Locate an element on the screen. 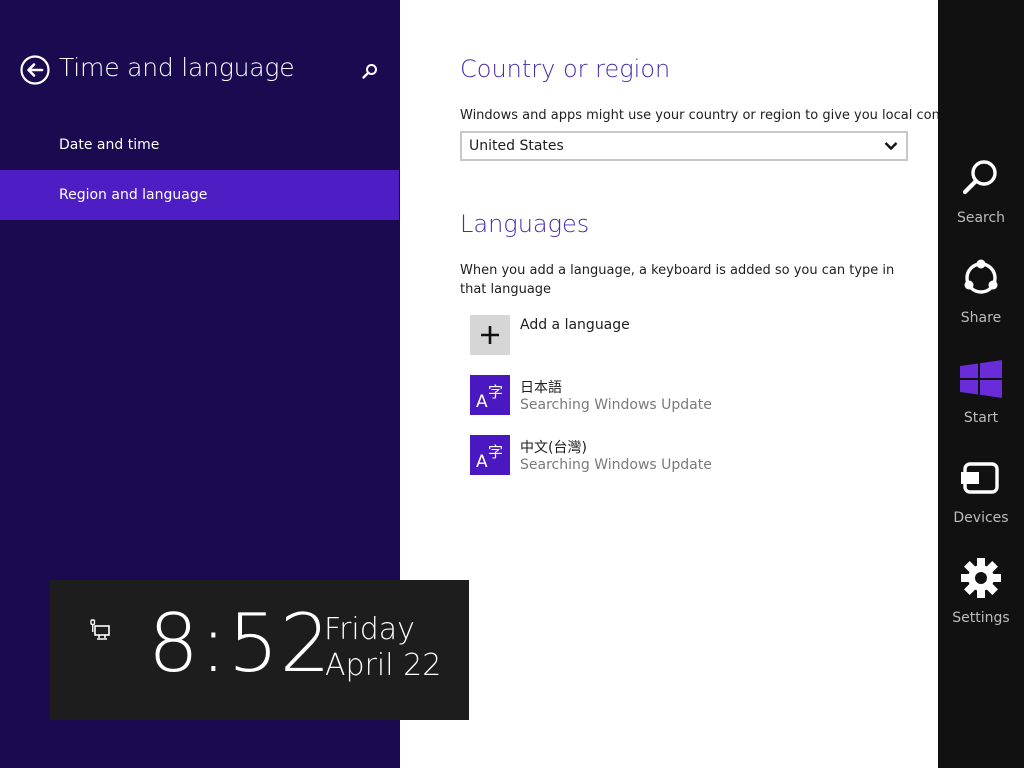 This screenshot has height=768, width=1024. charm-label: Settings is located at coordinates (981, 618).